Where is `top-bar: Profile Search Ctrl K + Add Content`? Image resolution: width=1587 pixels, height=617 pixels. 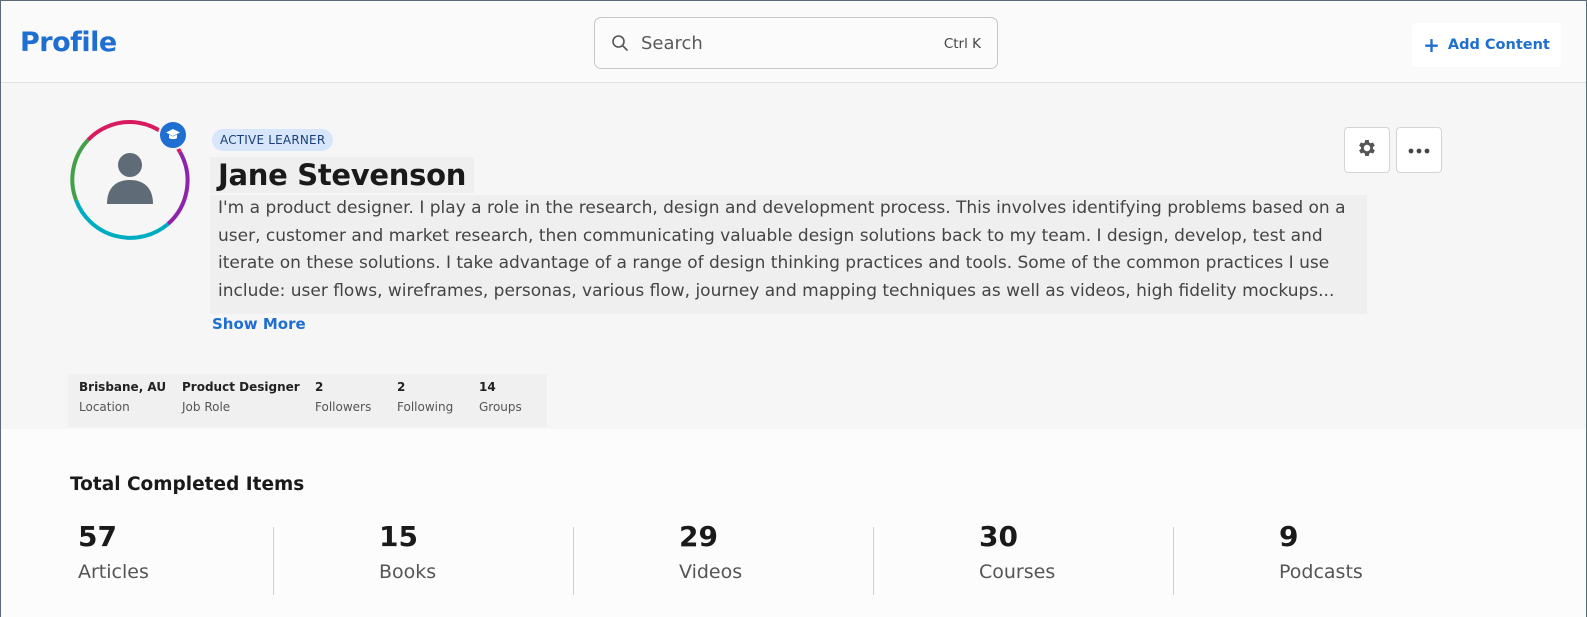
top-bar: Profile Search Ctrl K + Add Content is located at coordinates (793, 42).